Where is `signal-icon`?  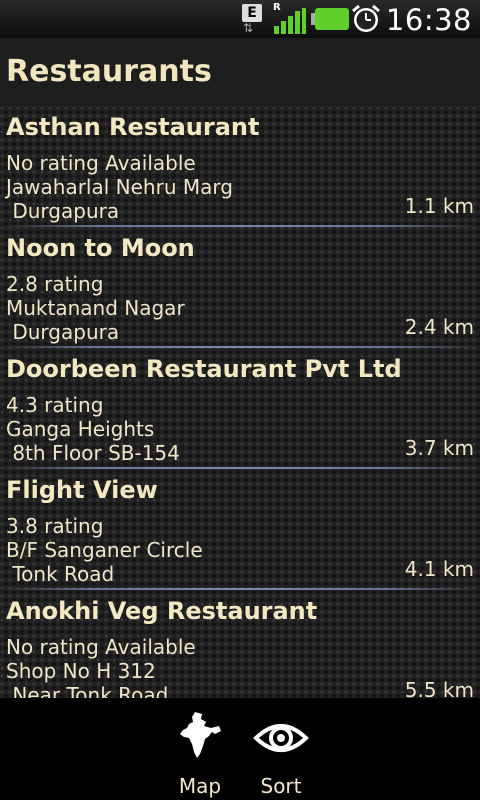
signal-icon is located at coordinates (290, 21).